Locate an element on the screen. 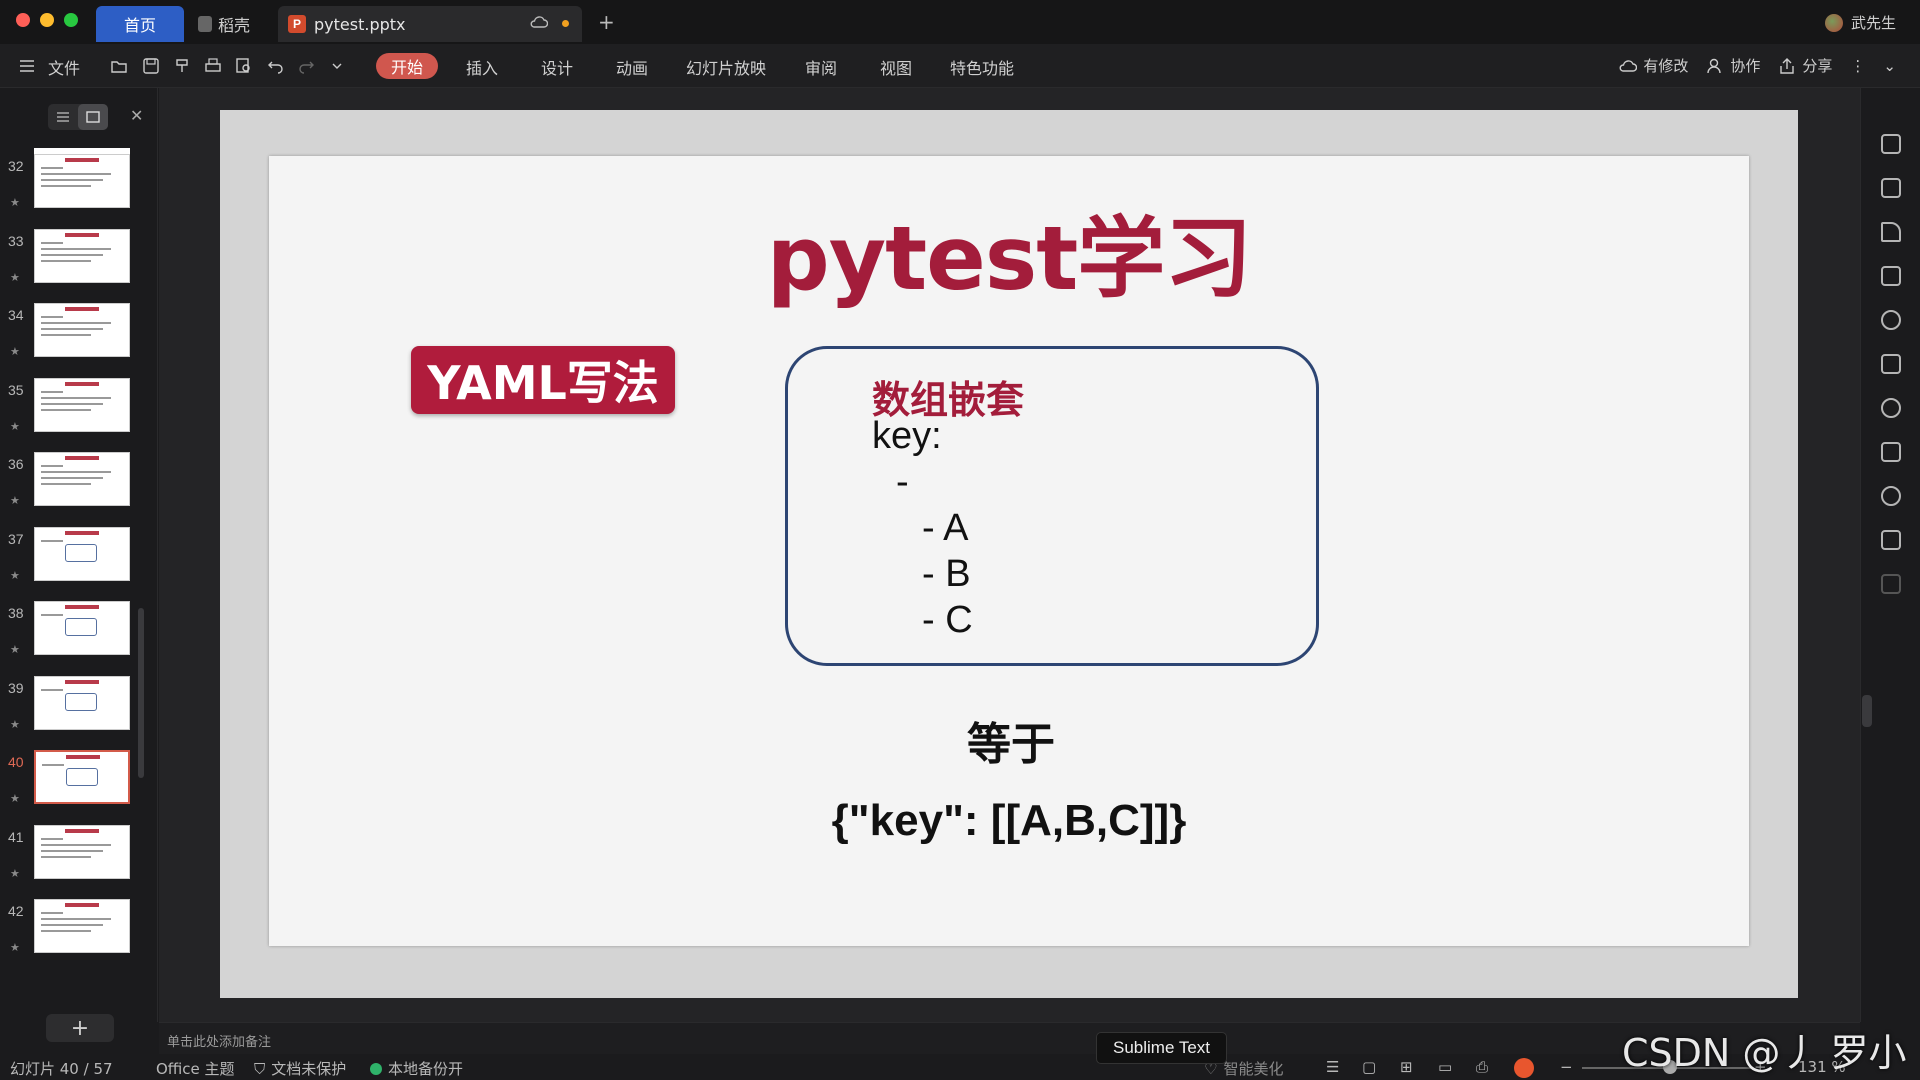 This screenshot has height=1080, width=1920. layout-icon is located at coordinates (1891, 144).